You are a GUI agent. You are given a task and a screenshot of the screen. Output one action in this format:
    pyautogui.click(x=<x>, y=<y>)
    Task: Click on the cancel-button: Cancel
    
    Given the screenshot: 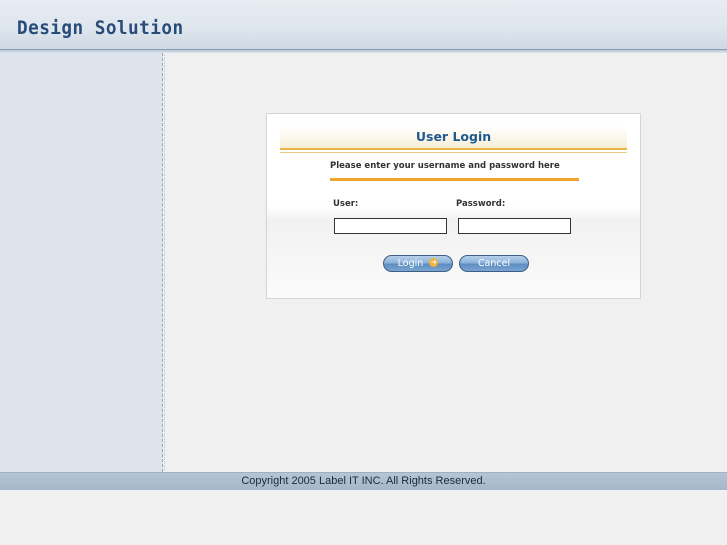 What is the action you would take?
    pyautogui.click(x=494, y=263)
    